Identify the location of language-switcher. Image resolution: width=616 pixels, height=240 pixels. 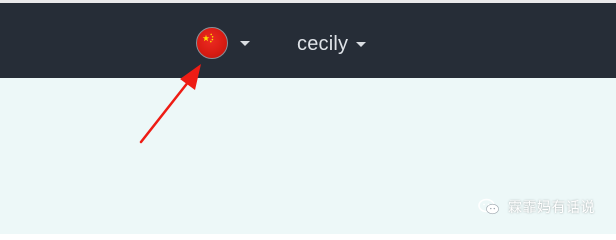
(223, 43).